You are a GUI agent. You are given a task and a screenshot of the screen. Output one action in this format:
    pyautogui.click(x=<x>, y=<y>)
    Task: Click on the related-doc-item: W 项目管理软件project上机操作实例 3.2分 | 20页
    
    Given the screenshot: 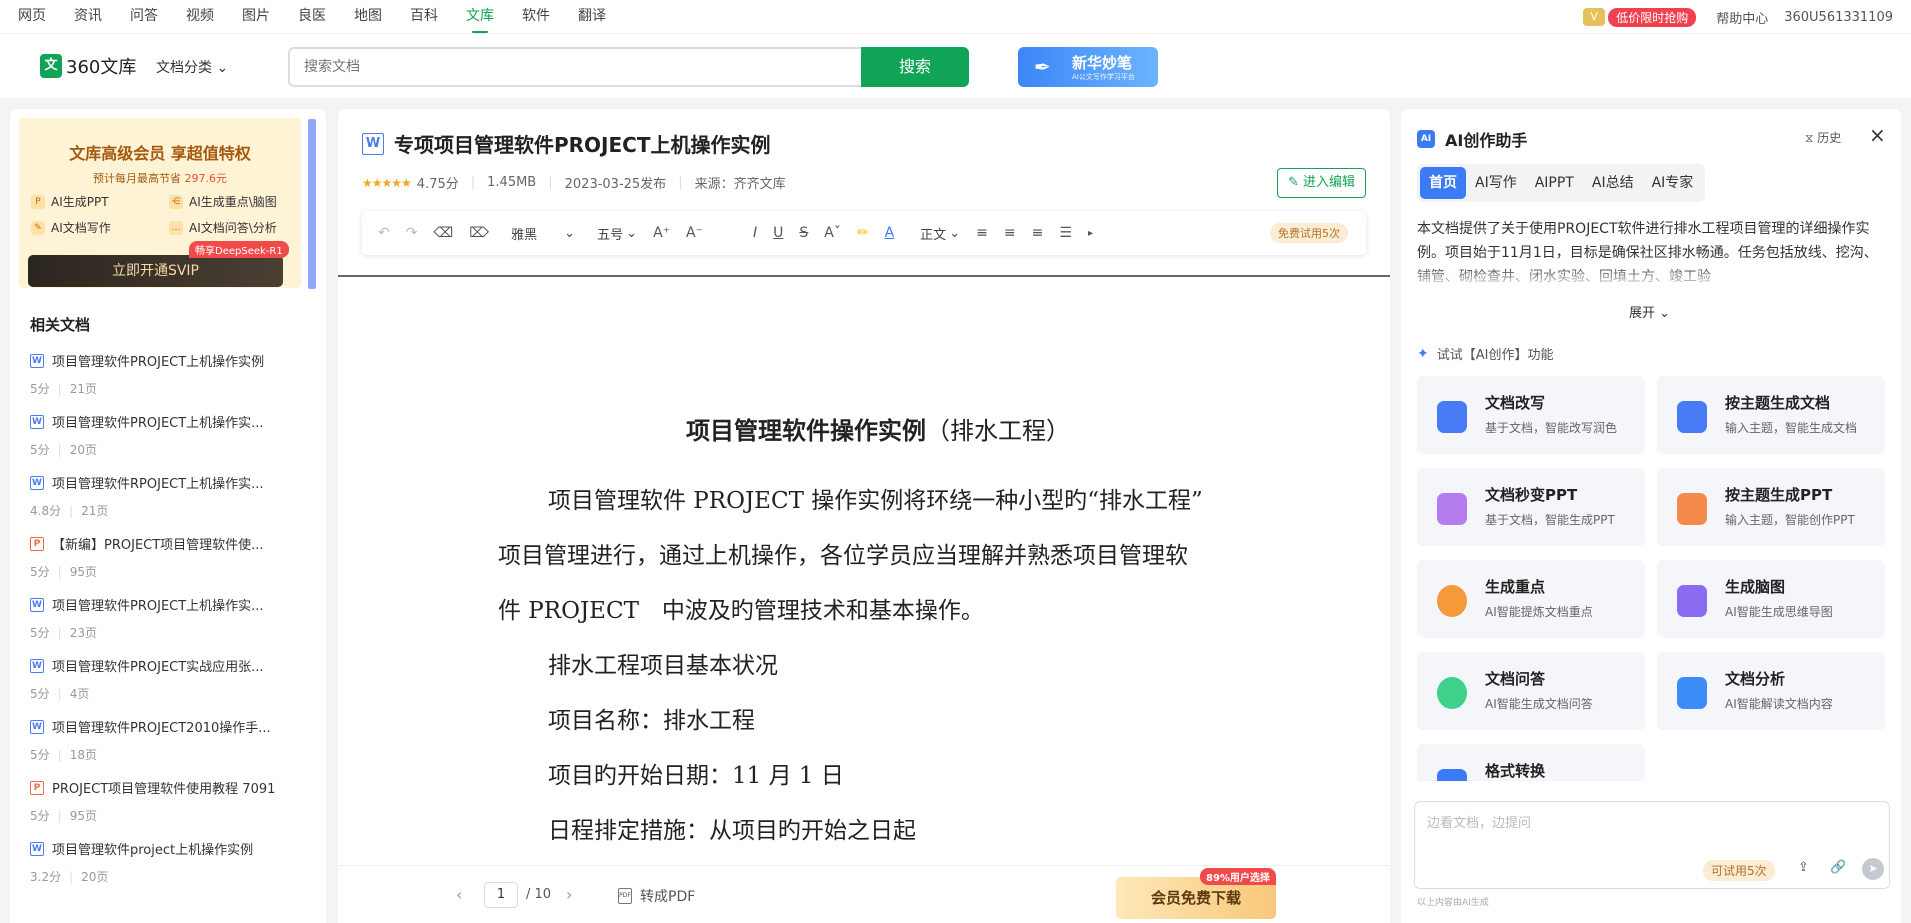 What is the action you would take?
    pyautogui.click(x=169, y=869)
    